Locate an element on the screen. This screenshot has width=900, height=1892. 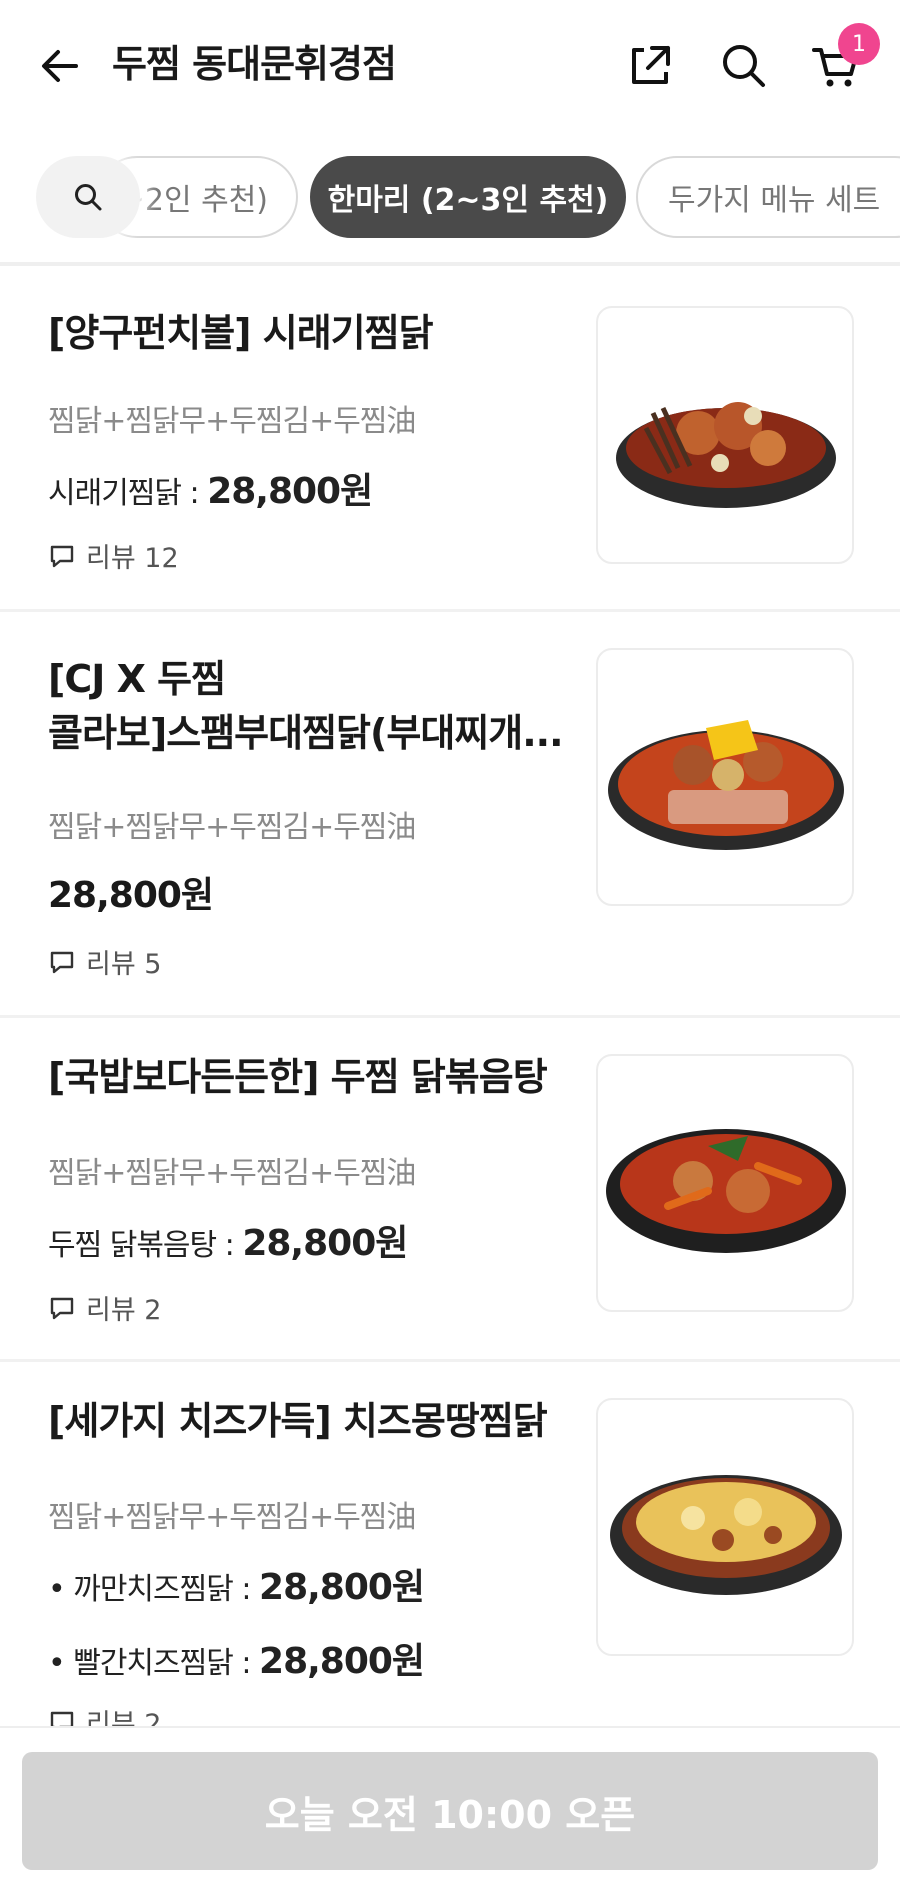
store-title: 두찜 동대문휘경점 is located at coordinates (254, 64).